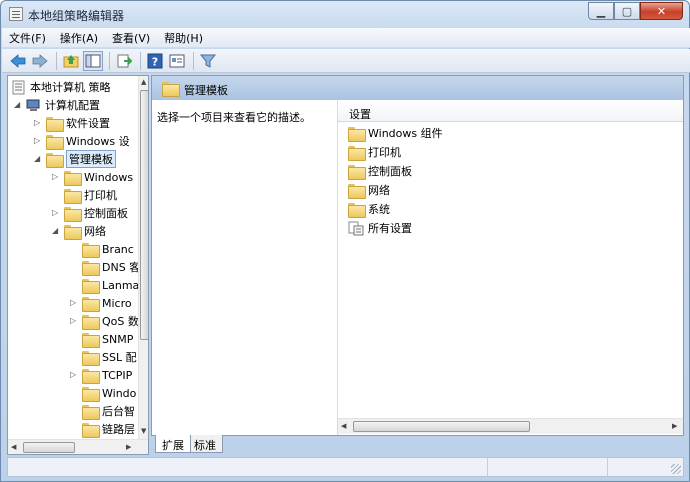  Describe the element at coordinates (27, 38) in the screenshot. I see `menu-file: 文件(F)` at that location.